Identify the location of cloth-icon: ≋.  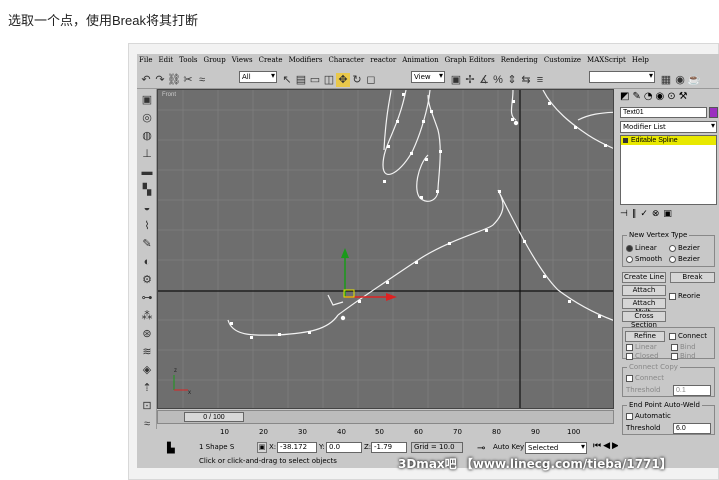
(147, 352).